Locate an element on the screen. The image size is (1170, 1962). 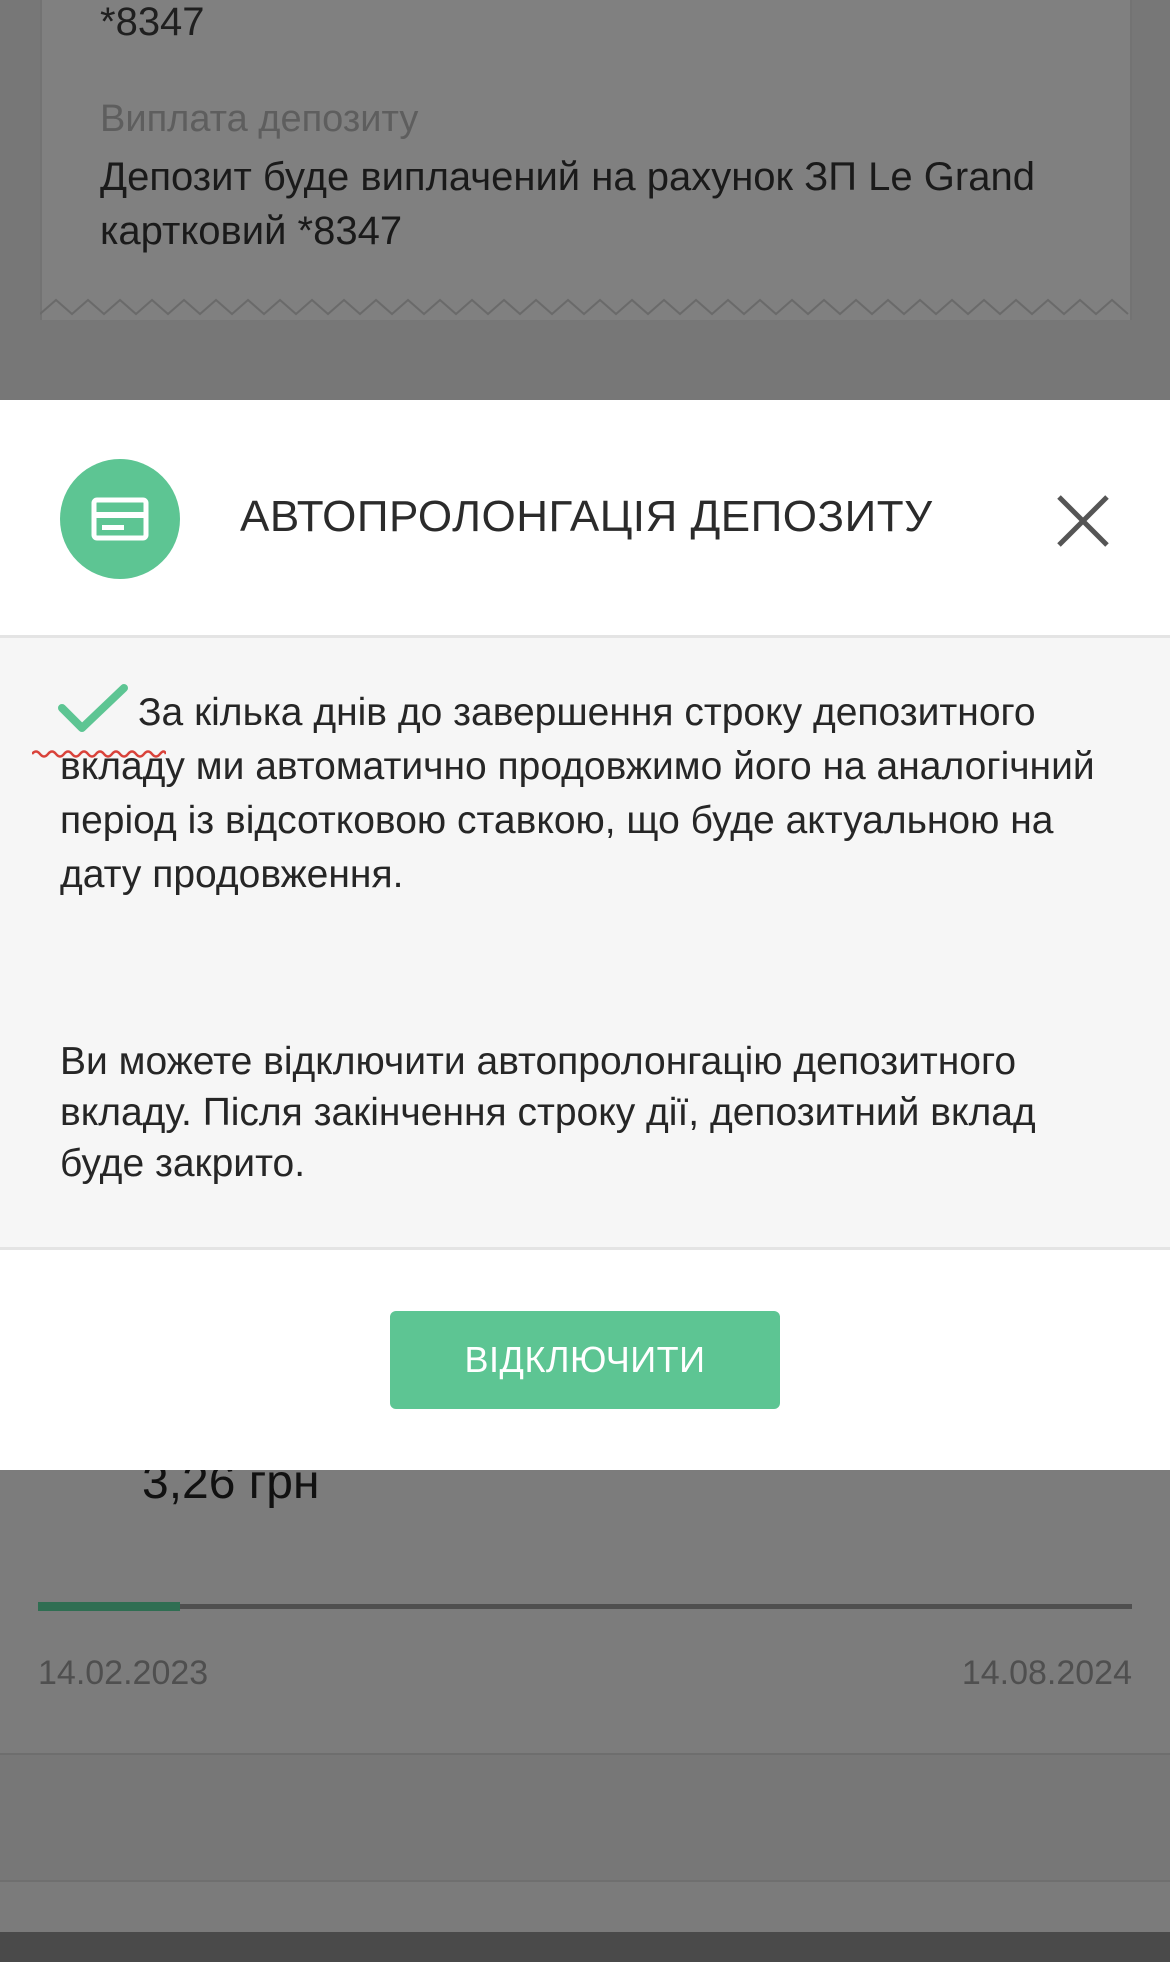
close-icon is located at coordinates (1083, 521).